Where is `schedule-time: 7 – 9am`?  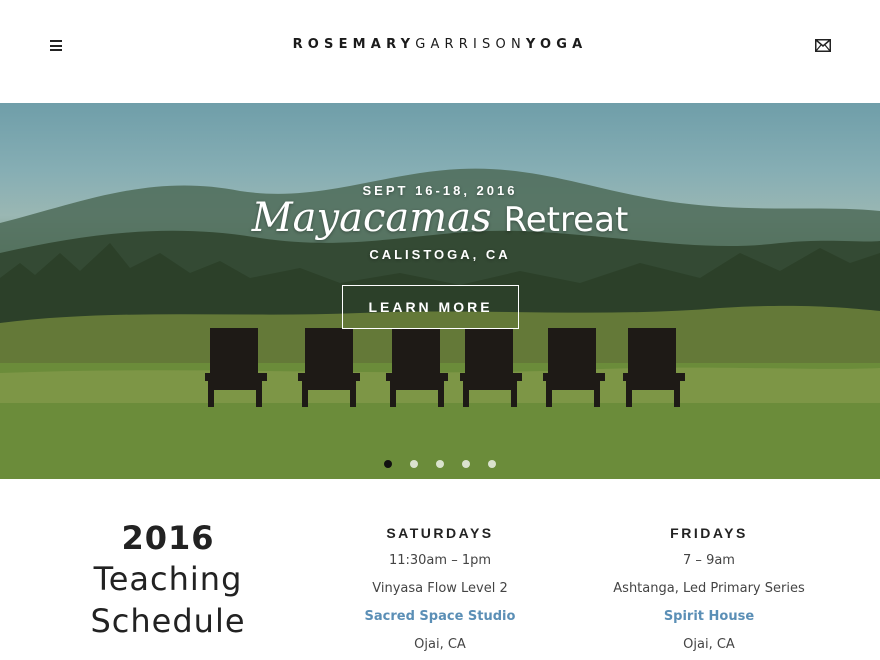
schedule-time: 7 – 9am is located at coordinates (709, 560).